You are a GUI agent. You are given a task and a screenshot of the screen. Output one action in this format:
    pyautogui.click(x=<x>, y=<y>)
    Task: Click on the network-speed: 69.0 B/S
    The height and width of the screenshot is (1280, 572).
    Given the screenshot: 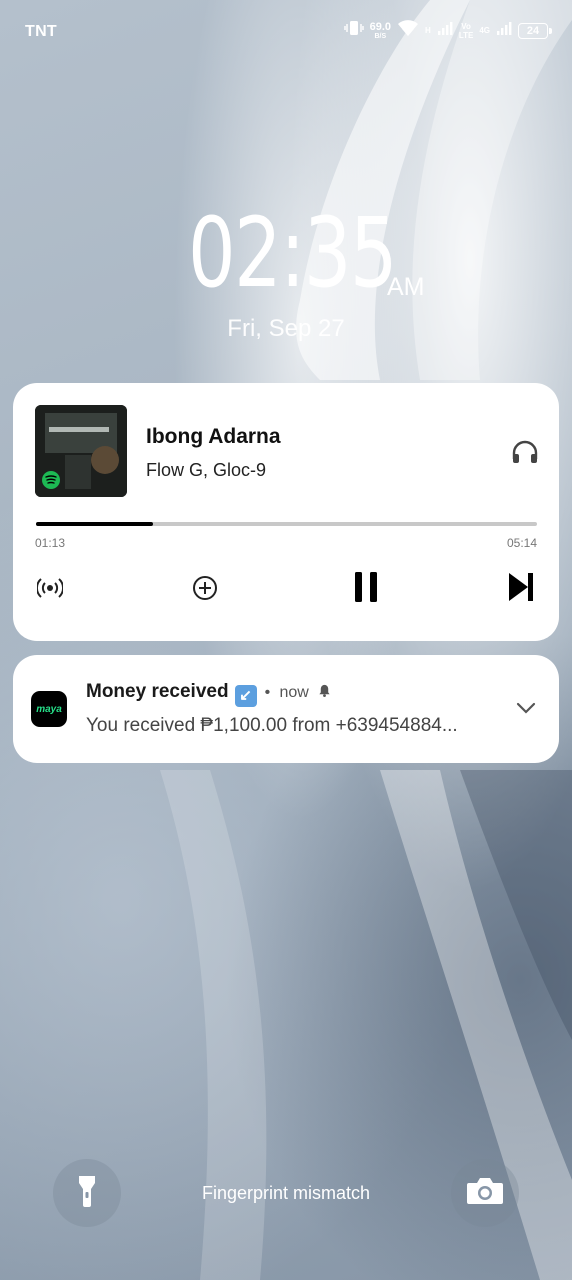 What is the action you would take?
    pyautogui.click(x=380, y=30)
    